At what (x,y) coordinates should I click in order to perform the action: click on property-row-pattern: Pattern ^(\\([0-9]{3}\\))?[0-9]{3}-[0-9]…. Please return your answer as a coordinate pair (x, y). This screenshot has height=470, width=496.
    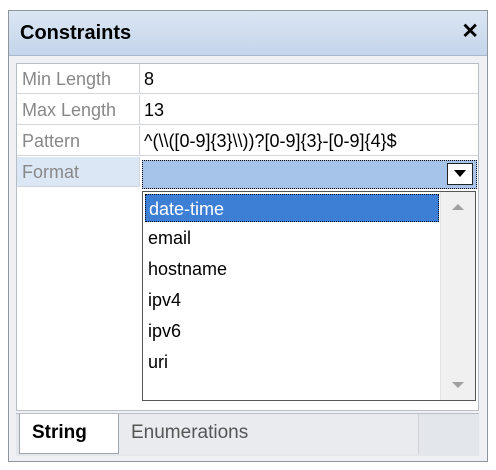
    Looking at the image, I should click on (247, 141).